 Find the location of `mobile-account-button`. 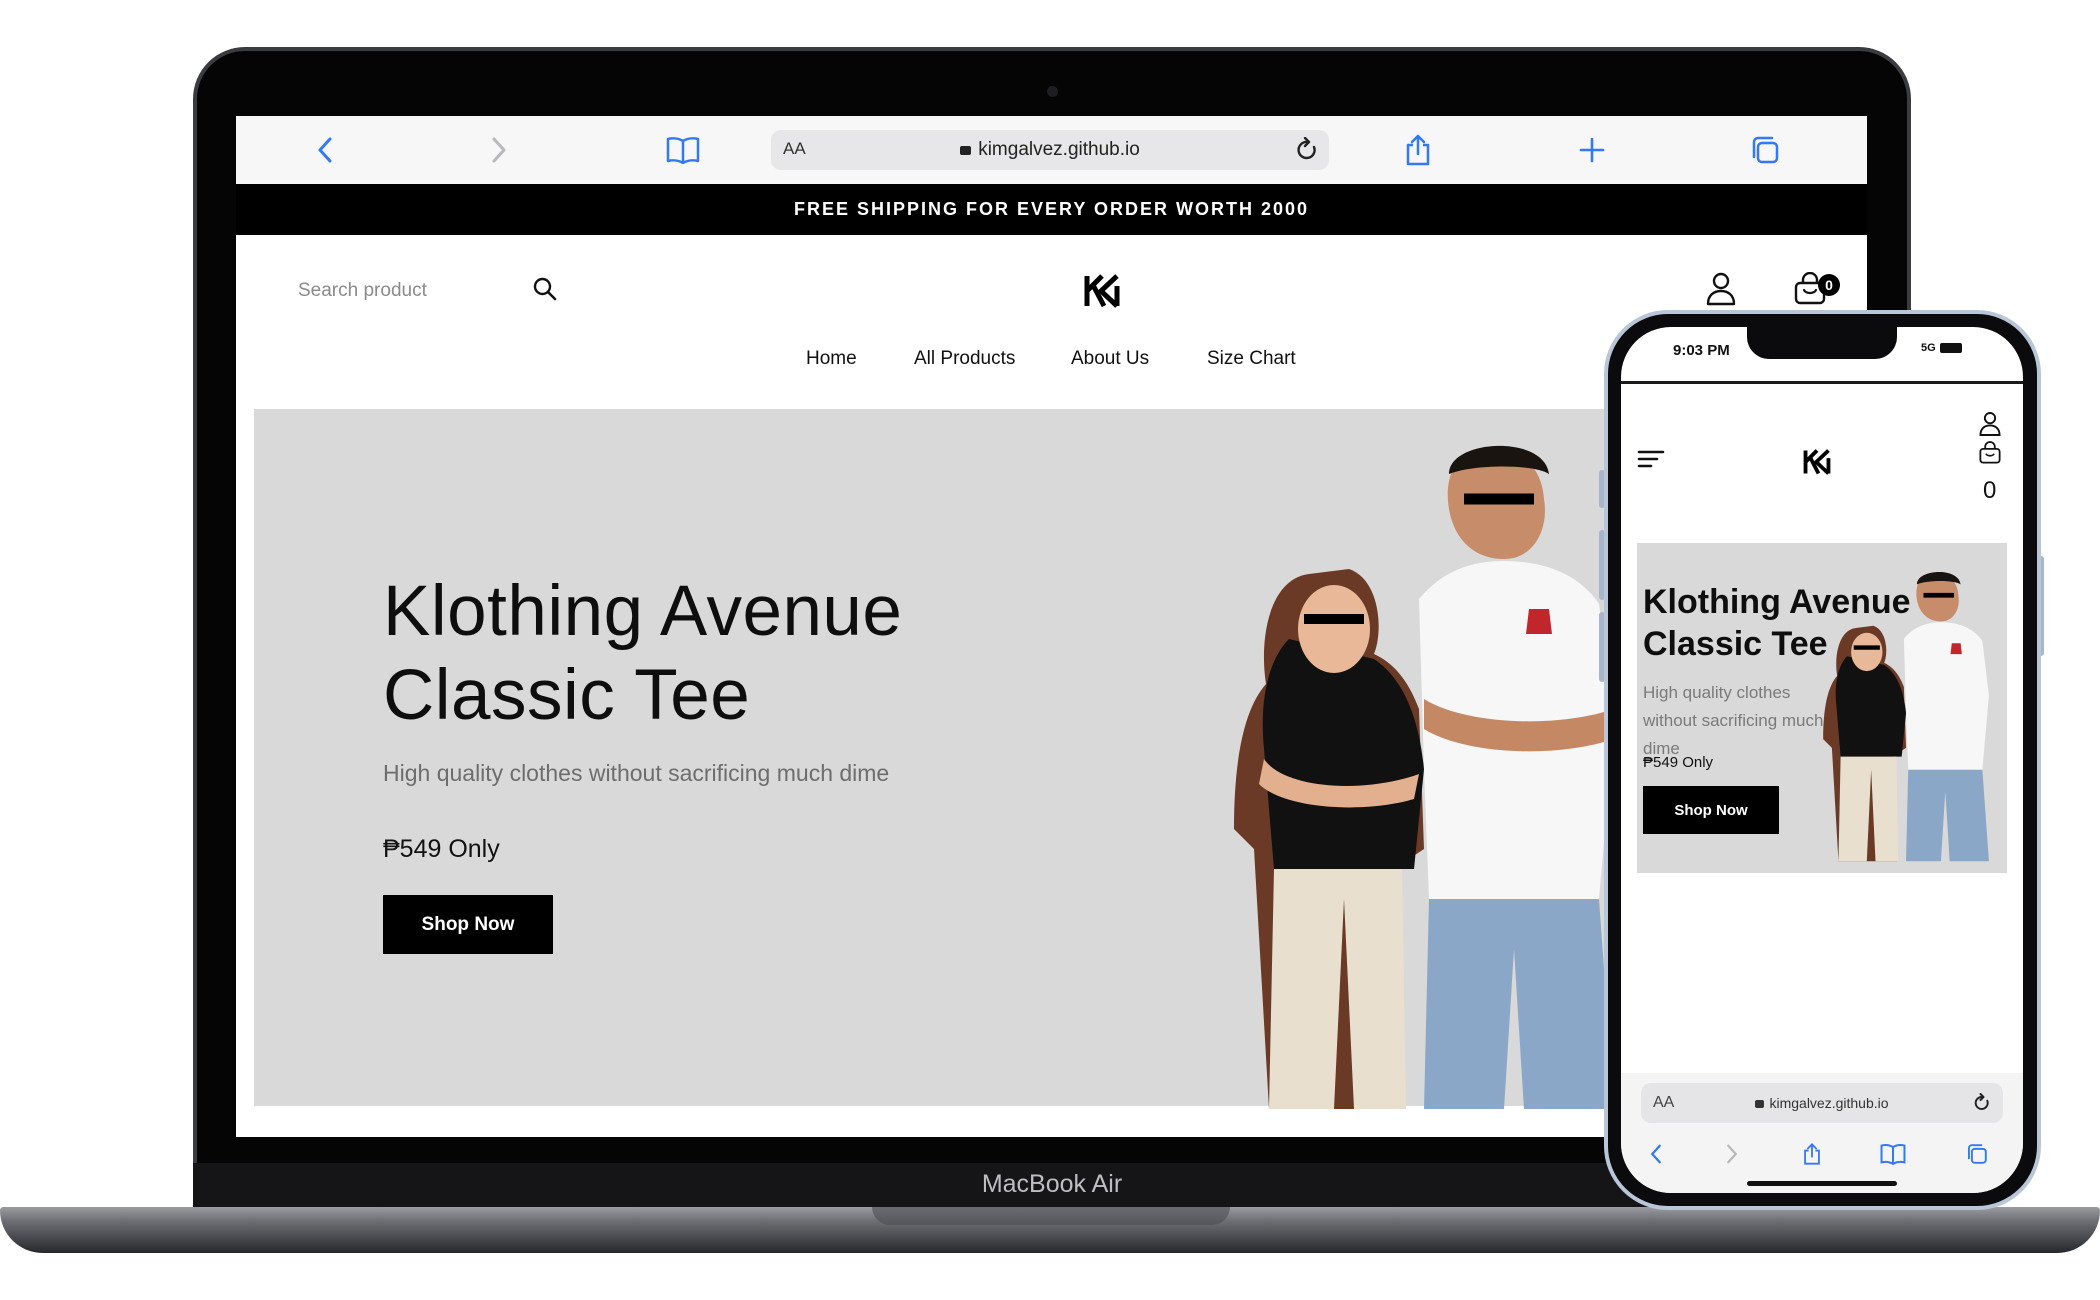

mobile-account-button is located at coordinates (1990, 426).